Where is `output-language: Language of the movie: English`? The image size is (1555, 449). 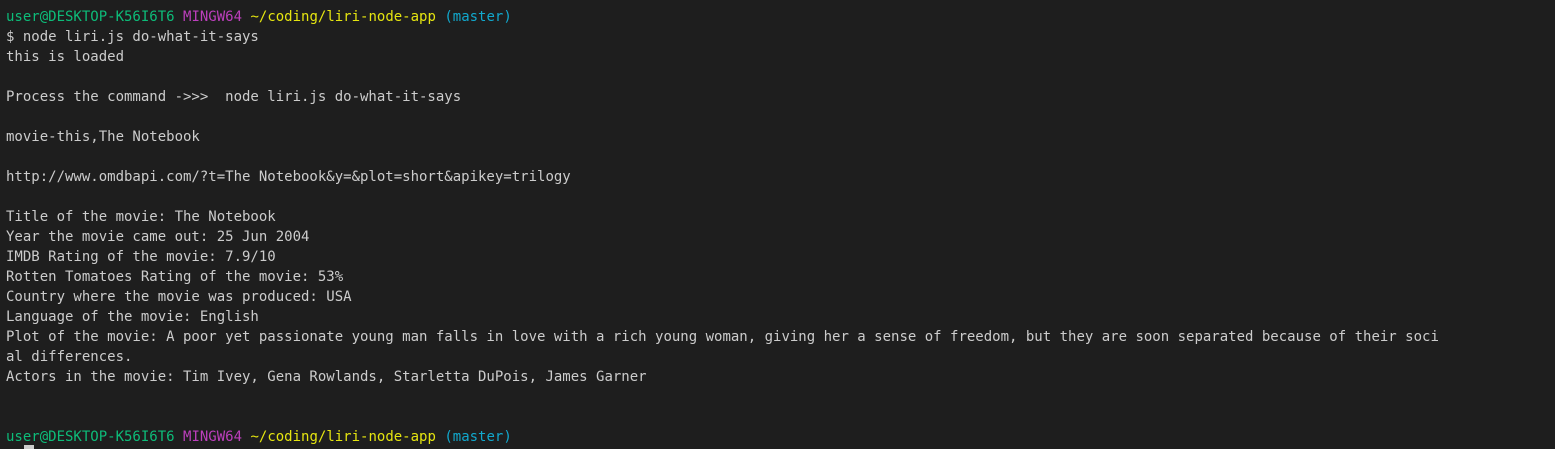
output-language: Language of the movie: English is located at coordinates (132, 317).